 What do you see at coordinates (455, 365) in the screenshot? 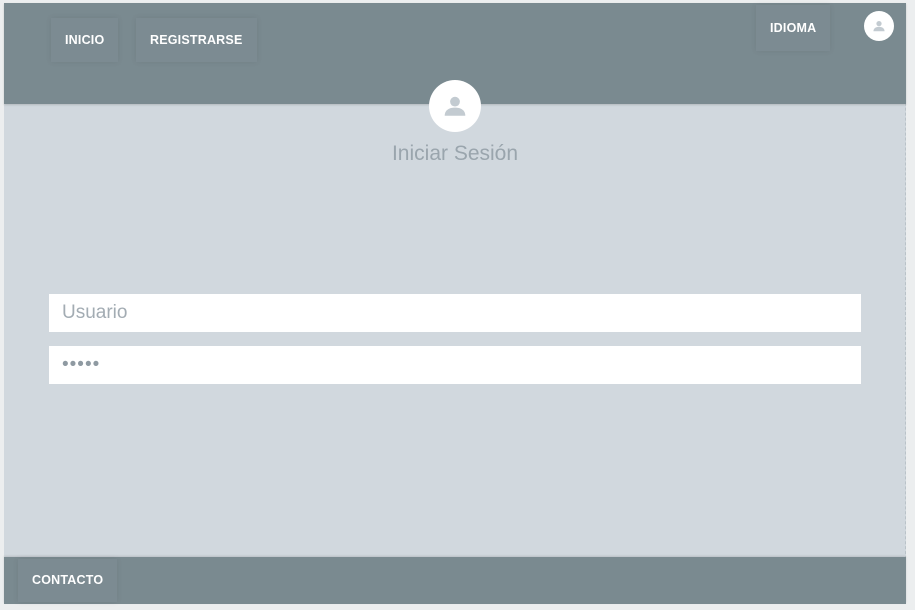
I see `password-input` at bounding box center [455, 365].